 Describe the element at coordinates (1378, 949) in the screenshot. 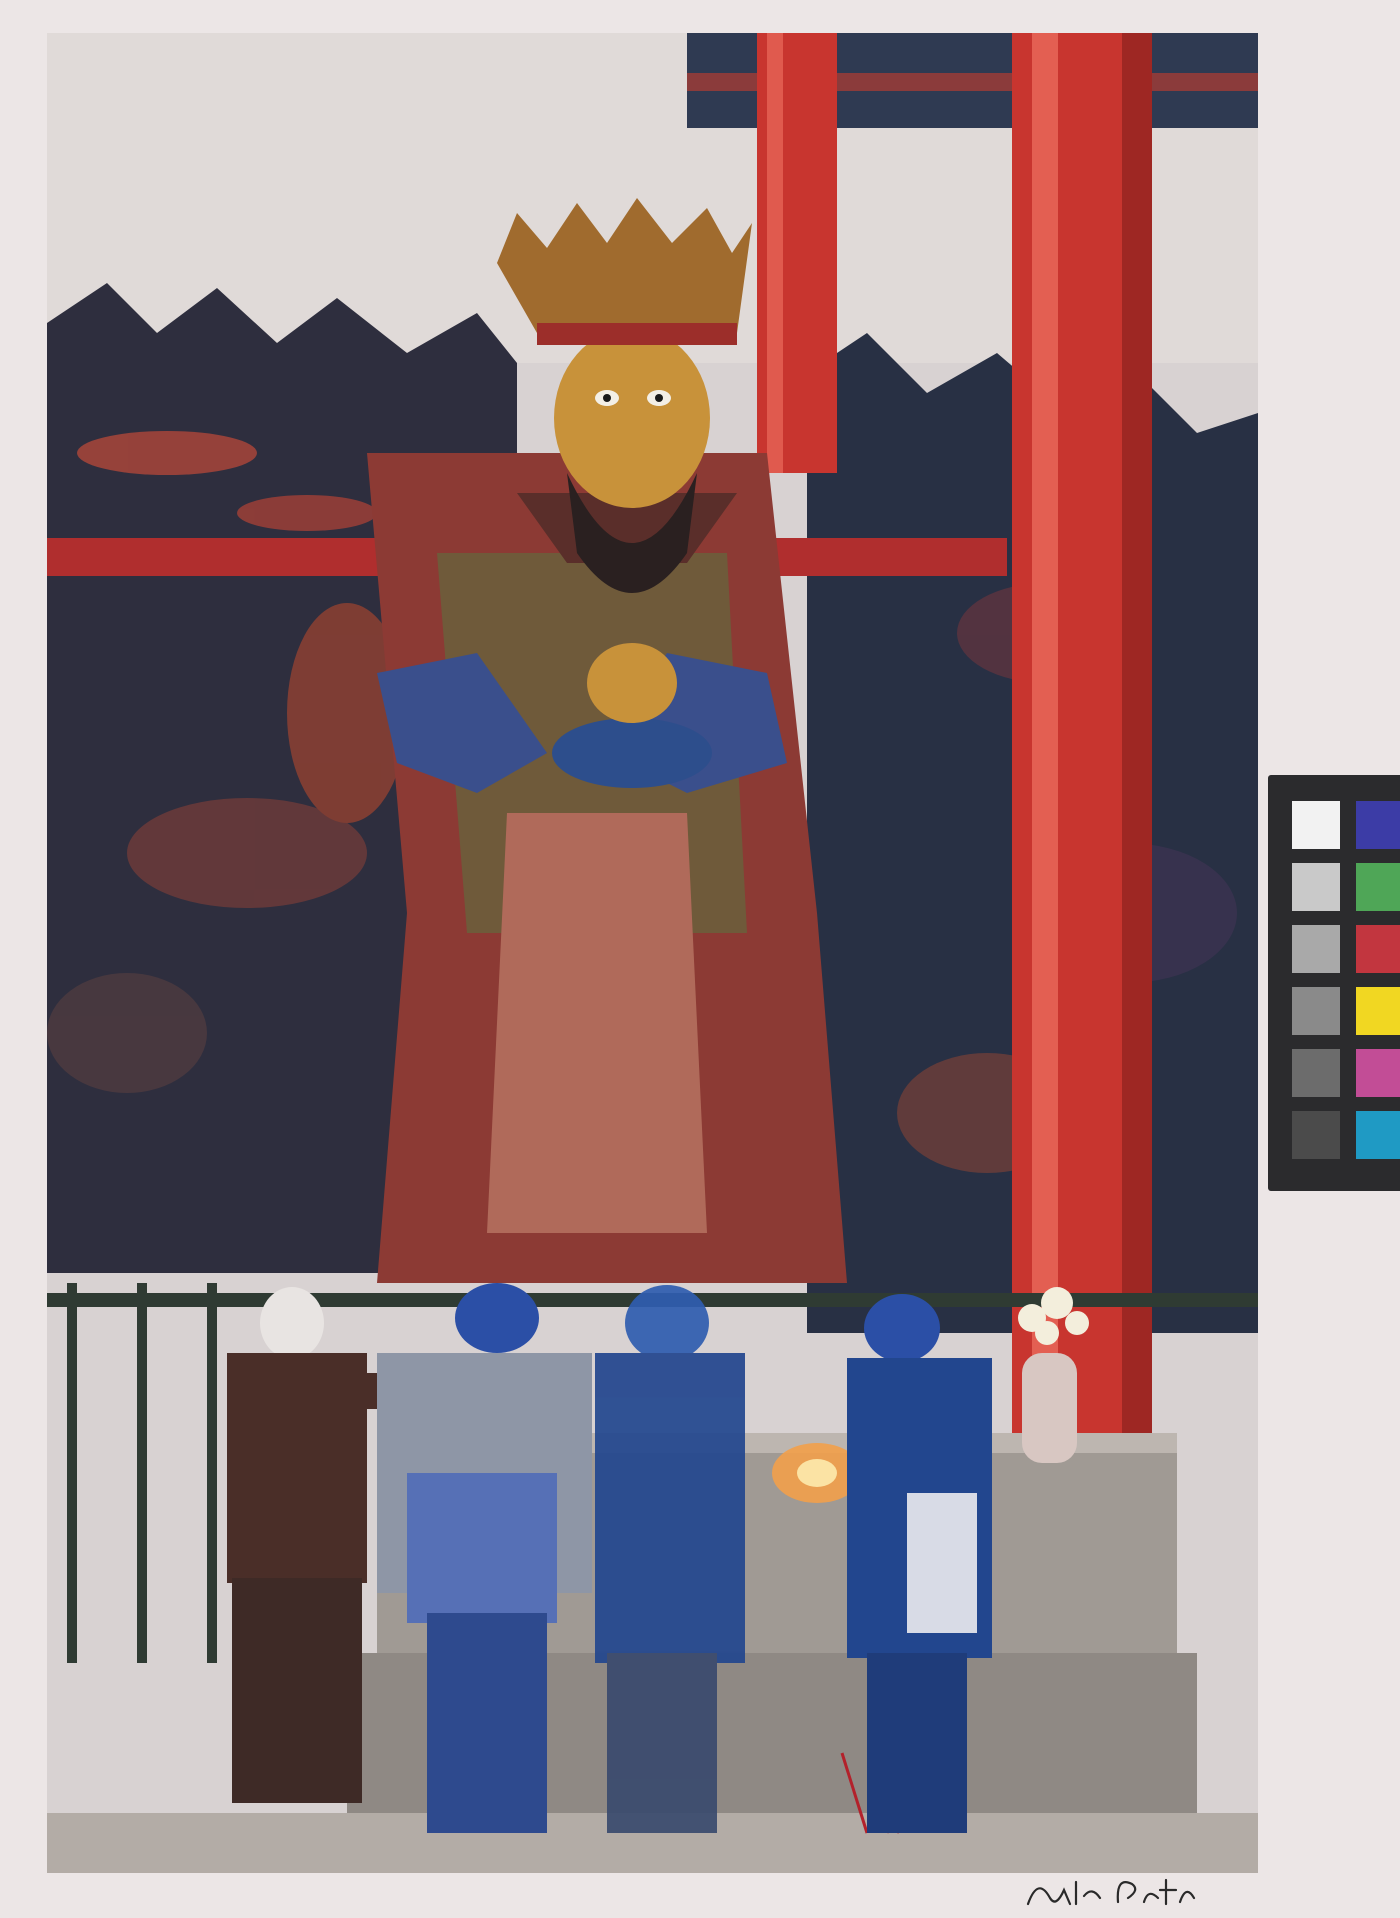

I see `color-patch-red` at that location.